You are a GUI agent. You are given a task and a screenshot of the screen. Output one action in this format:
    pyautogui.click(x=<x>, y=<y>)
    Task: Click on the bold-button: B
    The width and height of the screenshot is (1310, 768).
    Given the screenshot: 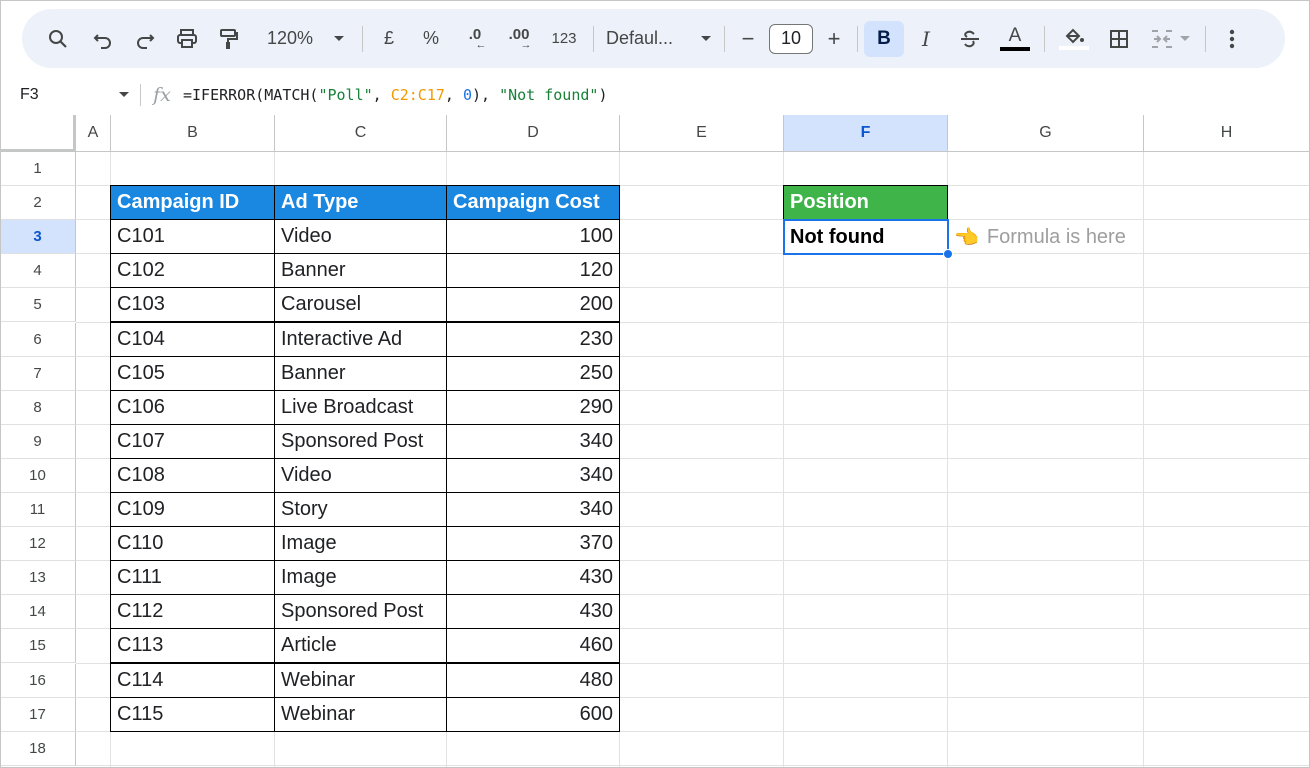 What is the action you would take?
    pyautogui.click(x=884, y=38)
    